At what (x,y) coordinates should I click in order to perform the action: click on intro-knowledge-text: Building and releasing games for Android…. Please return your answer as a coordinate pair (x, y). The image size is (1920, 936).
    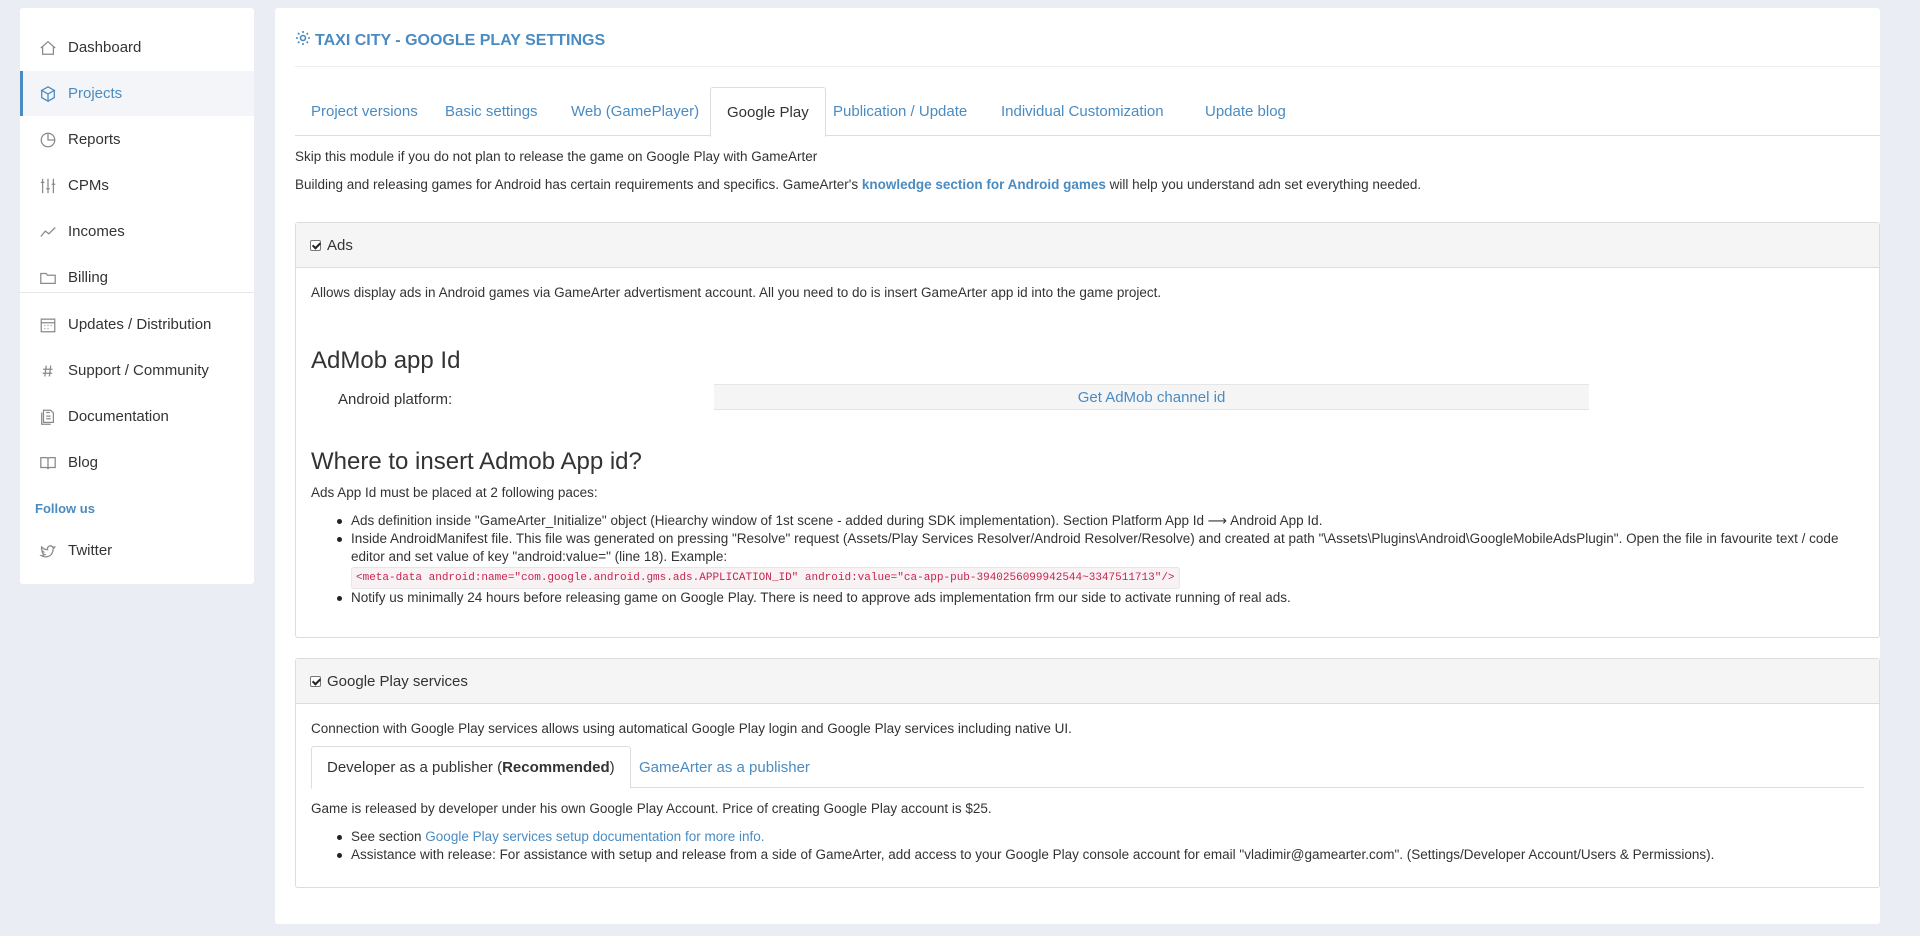
    Looking at the image, I should click on (858, 184).